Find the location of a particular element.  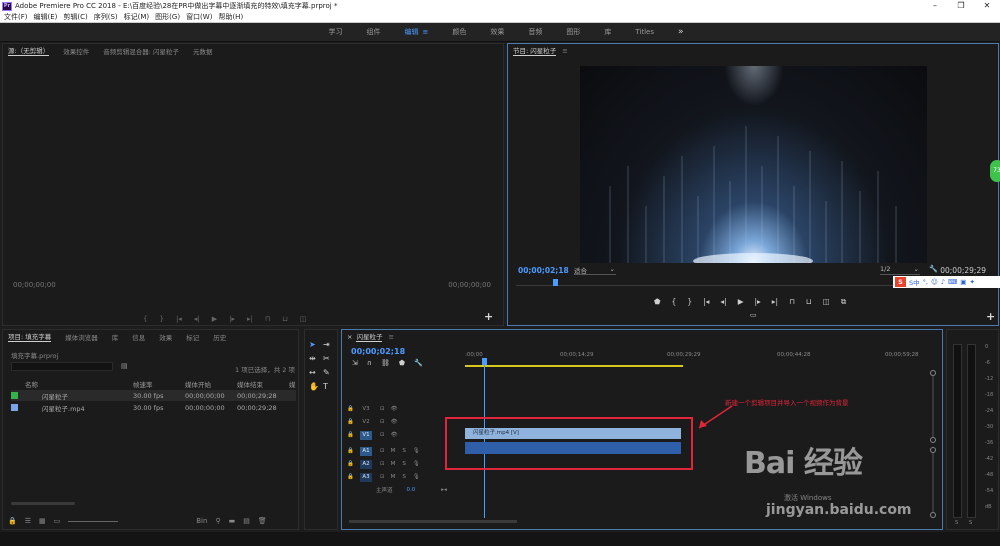

more-workspaces-icon: » is located at coordinates (681, 32).